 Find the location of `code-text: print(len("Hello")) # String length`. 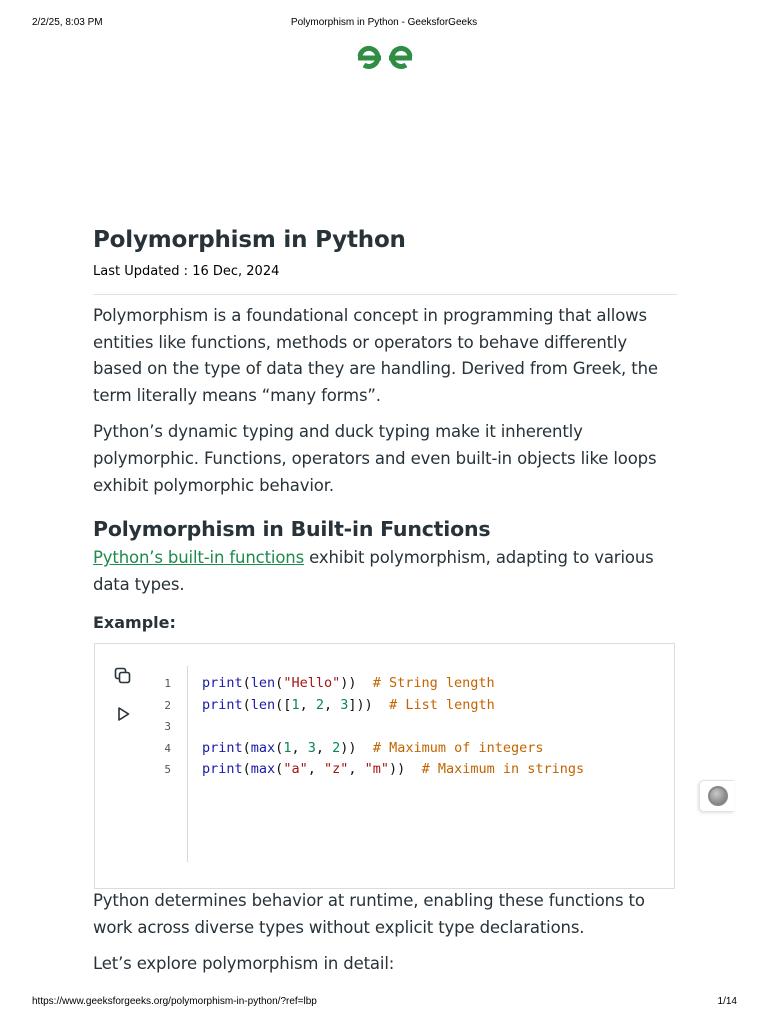

code-text: print(len("Hello")) # String length is located at coordinates (348, 683).